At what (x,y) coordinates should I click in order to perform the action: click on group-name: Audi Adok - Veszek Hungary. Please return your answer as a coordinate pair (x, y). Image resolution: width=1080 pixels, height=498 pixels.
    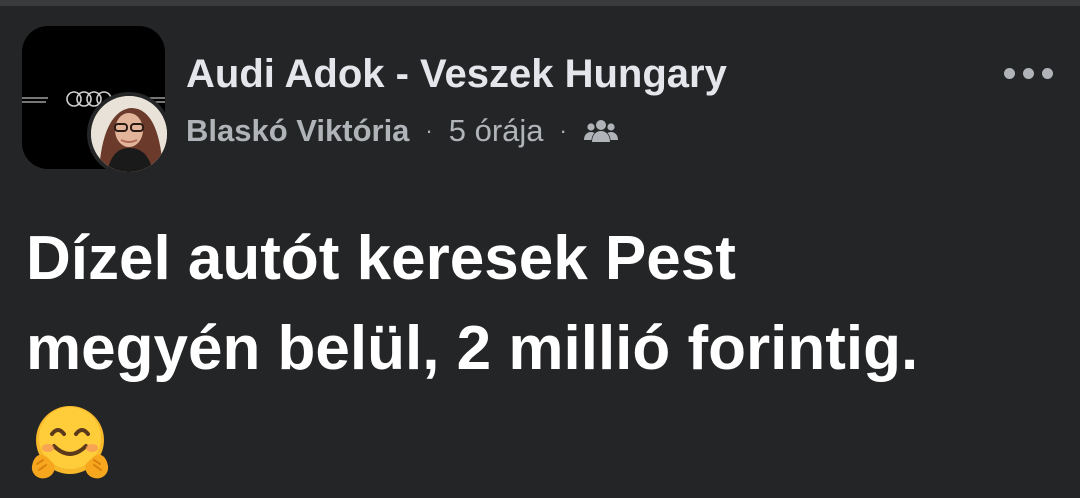
    Looking at the image, I should click on (456, 74).